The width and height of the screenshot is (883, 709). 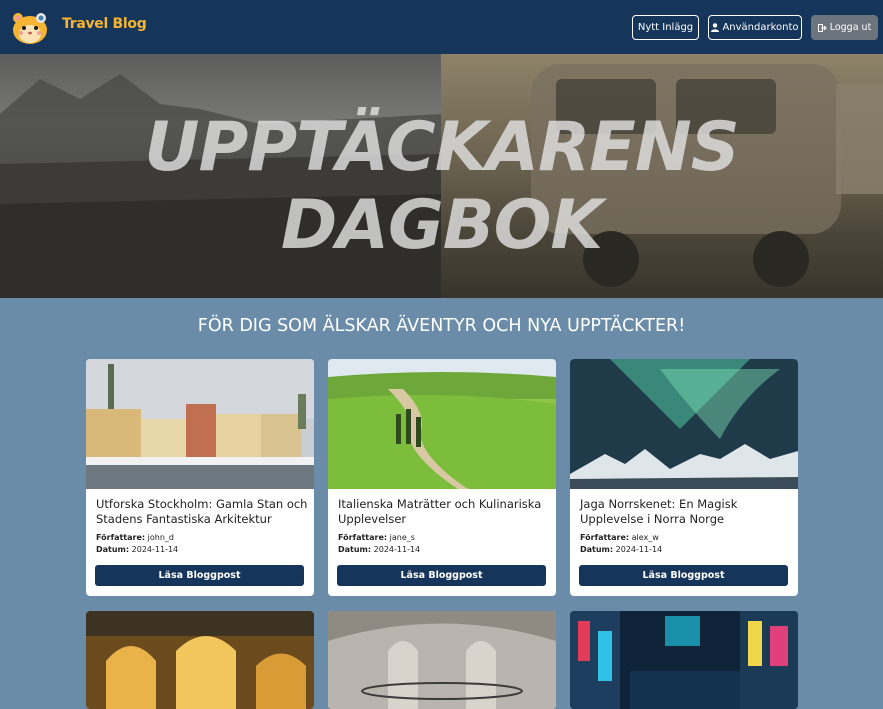 I want to click on hamster-logo-icon, so click(x=30, y=28).